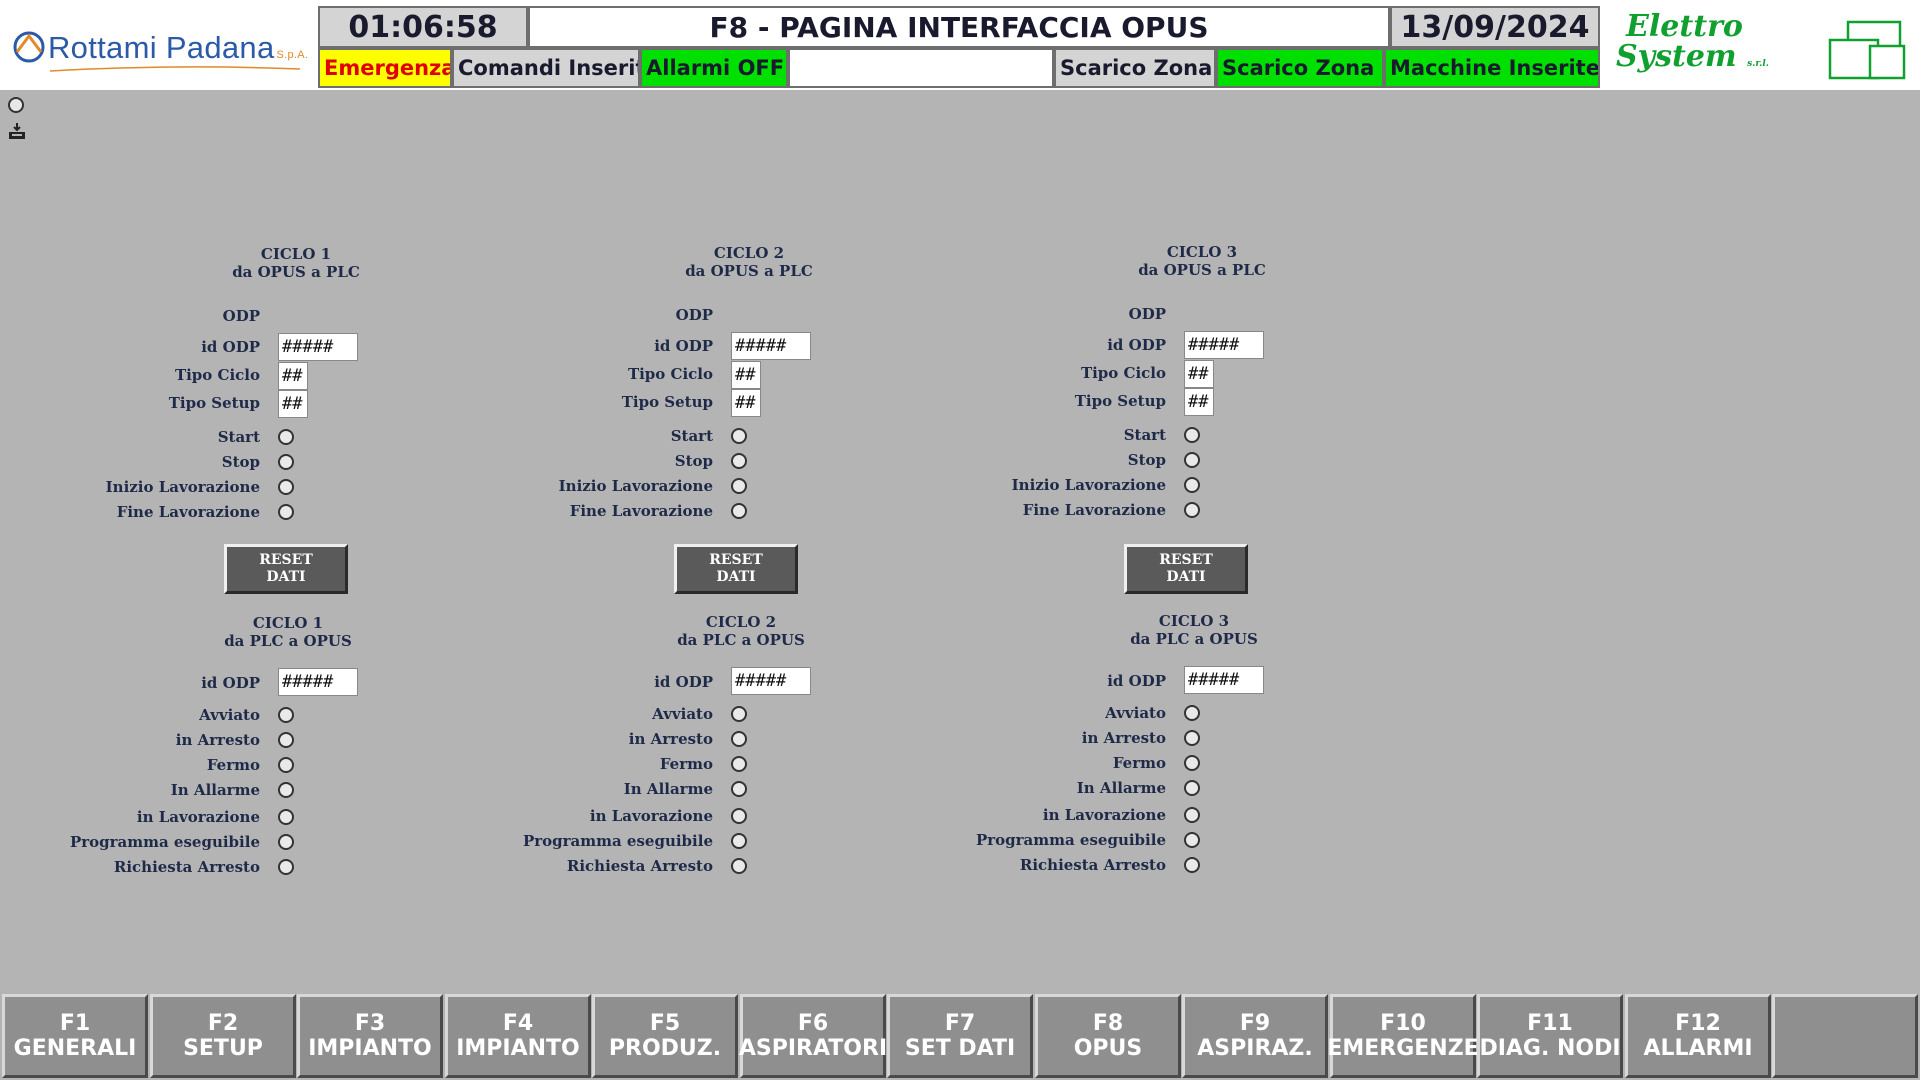  I want to click on rottami-padana-logo: Rottami Padana S.p.A., so click(160, 46).